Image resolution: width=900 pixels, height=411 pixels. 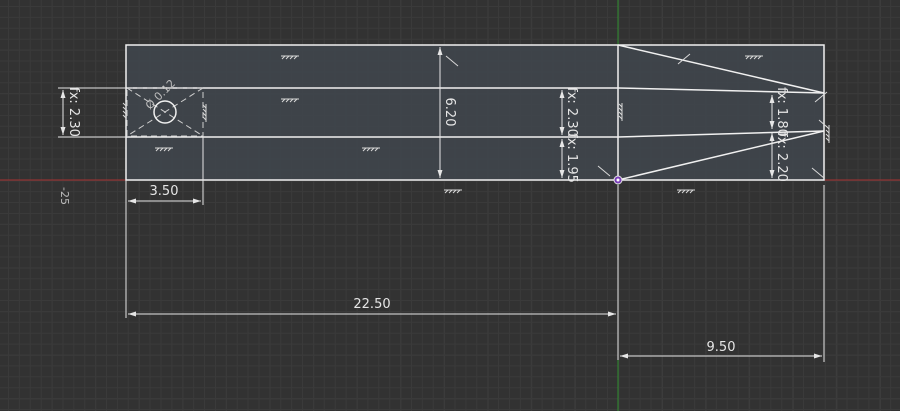 I want to click on dim-fx-left: fx: 2.30, so click(x=73, y=112).